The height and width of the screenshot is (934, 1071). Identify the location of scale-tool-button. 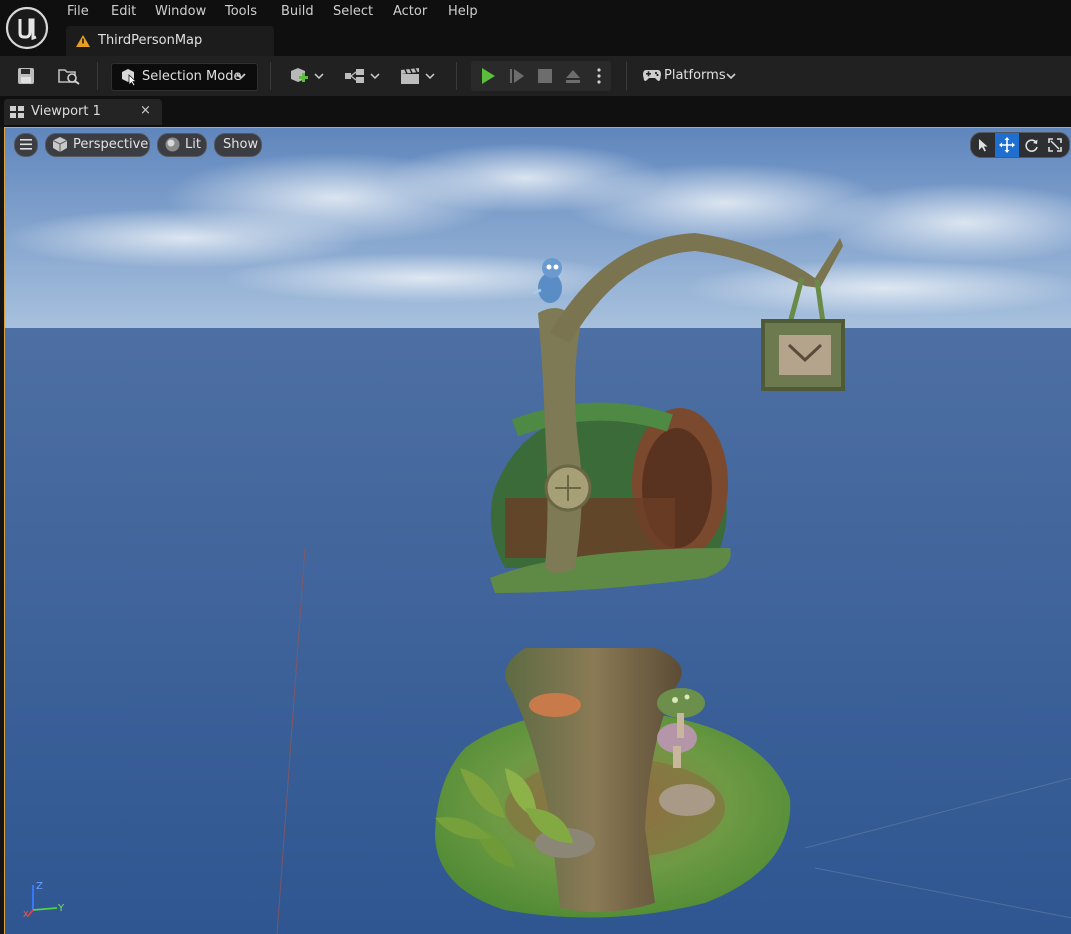
(1055, 145).